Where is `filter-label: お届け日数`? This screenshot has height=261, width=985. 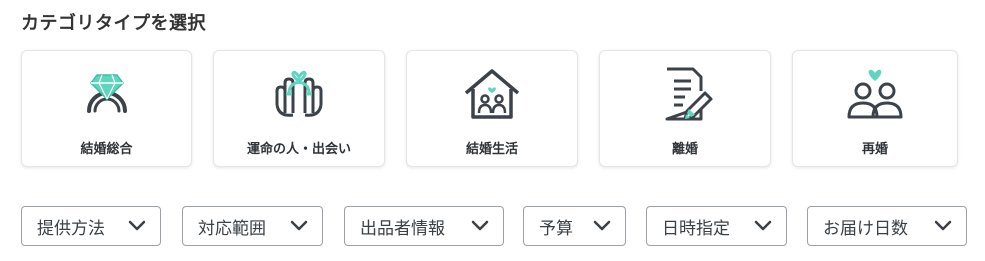
filter-label: お届け日数 is located at coordinates (865, 228).